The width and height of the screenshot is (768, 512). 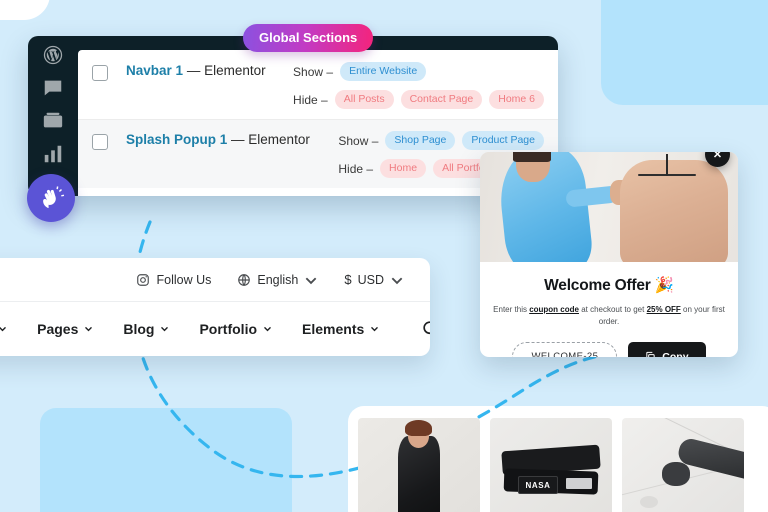 What do you see at coordinates (663, 309) in the screenshot?
I see `desc-discount-strong: 25% OFF` at bounding box center [663, 309].